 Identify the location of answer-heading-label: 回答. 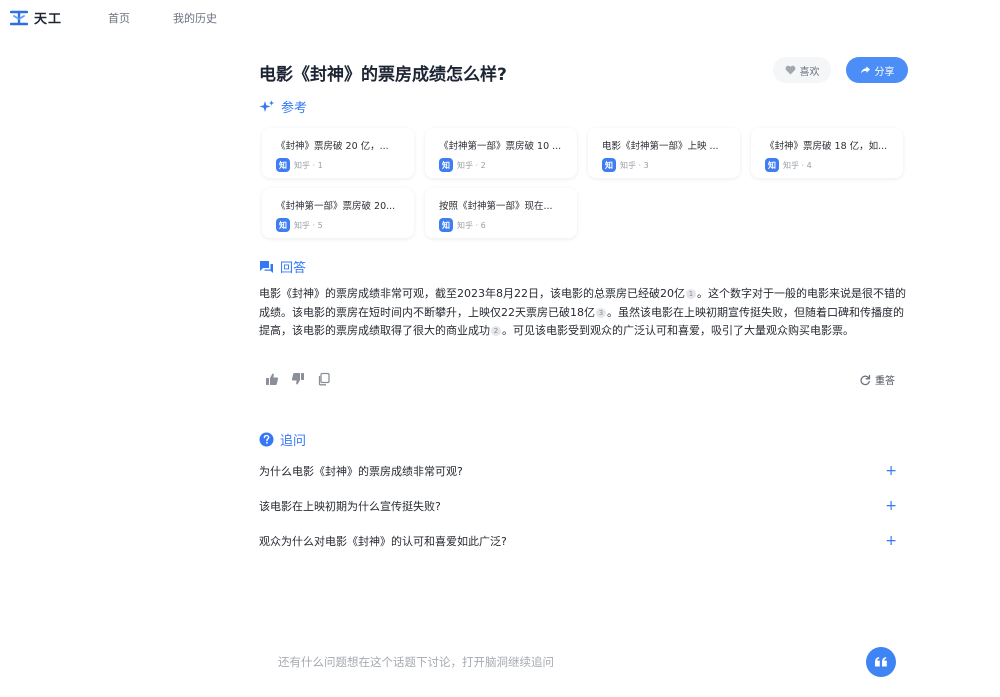
(293, 268).